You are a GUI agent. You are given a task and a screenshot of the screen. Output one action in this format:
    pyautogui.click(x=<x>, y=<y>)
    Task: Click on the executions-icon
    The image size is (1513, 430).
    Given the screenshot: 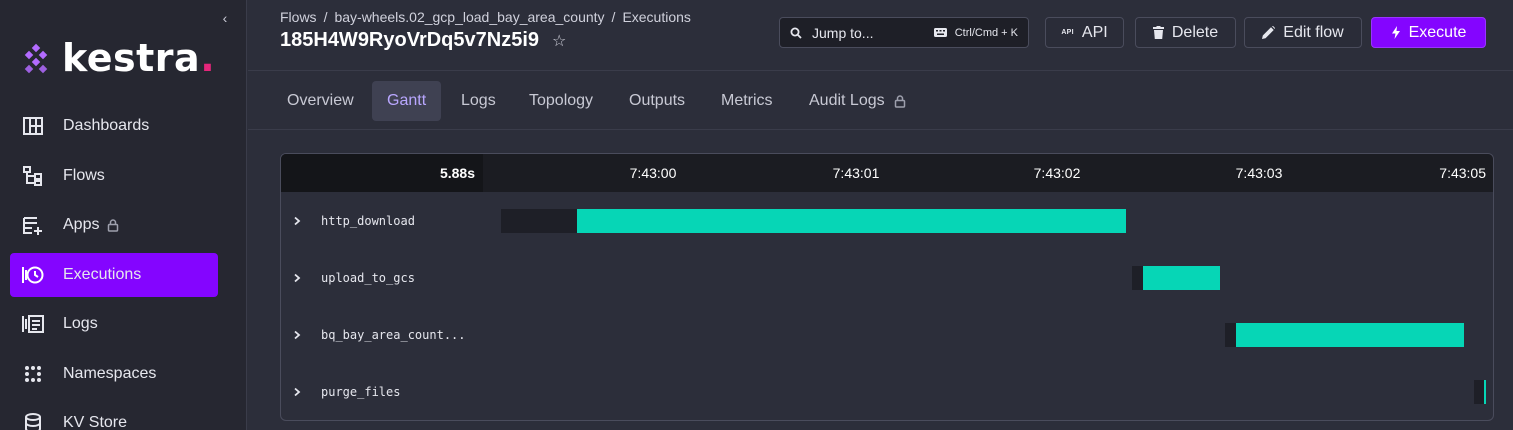 What is the action you would take?
    pyautogui.click(x=33, y=275)
    